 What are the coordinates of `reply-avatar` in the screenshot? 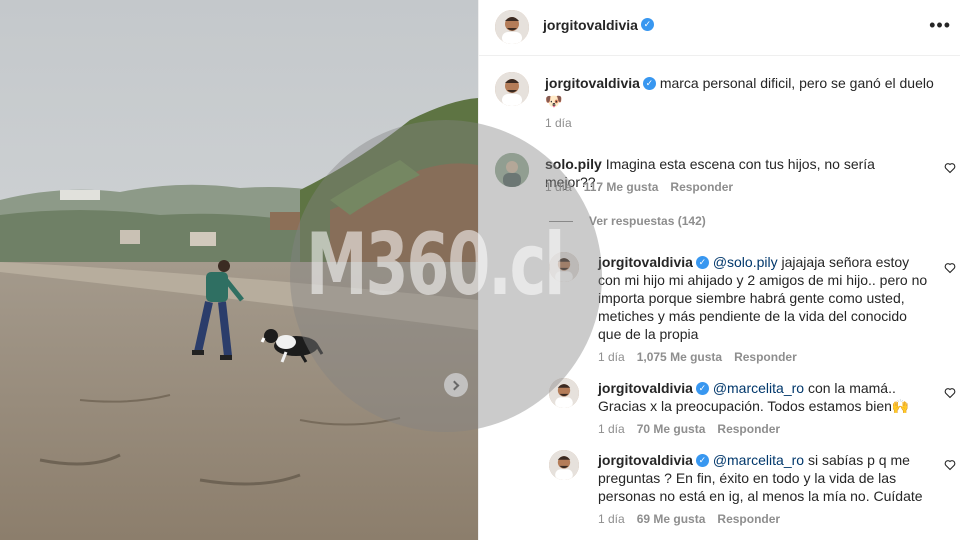 It's located at (564, 465).